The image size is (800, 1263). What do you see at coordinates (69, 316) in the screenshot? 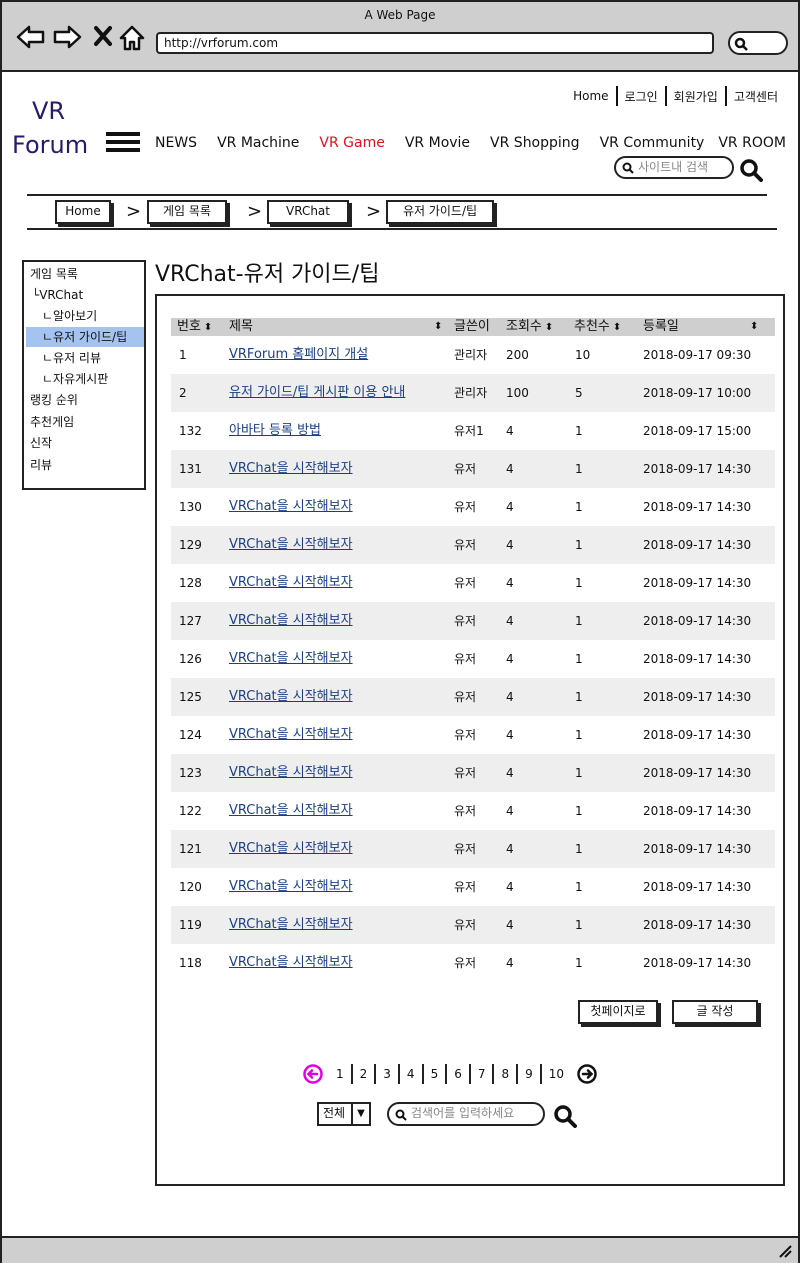
I see `sidebar-item-about: ㄴ알아보기` at bounding box center [69, 316].